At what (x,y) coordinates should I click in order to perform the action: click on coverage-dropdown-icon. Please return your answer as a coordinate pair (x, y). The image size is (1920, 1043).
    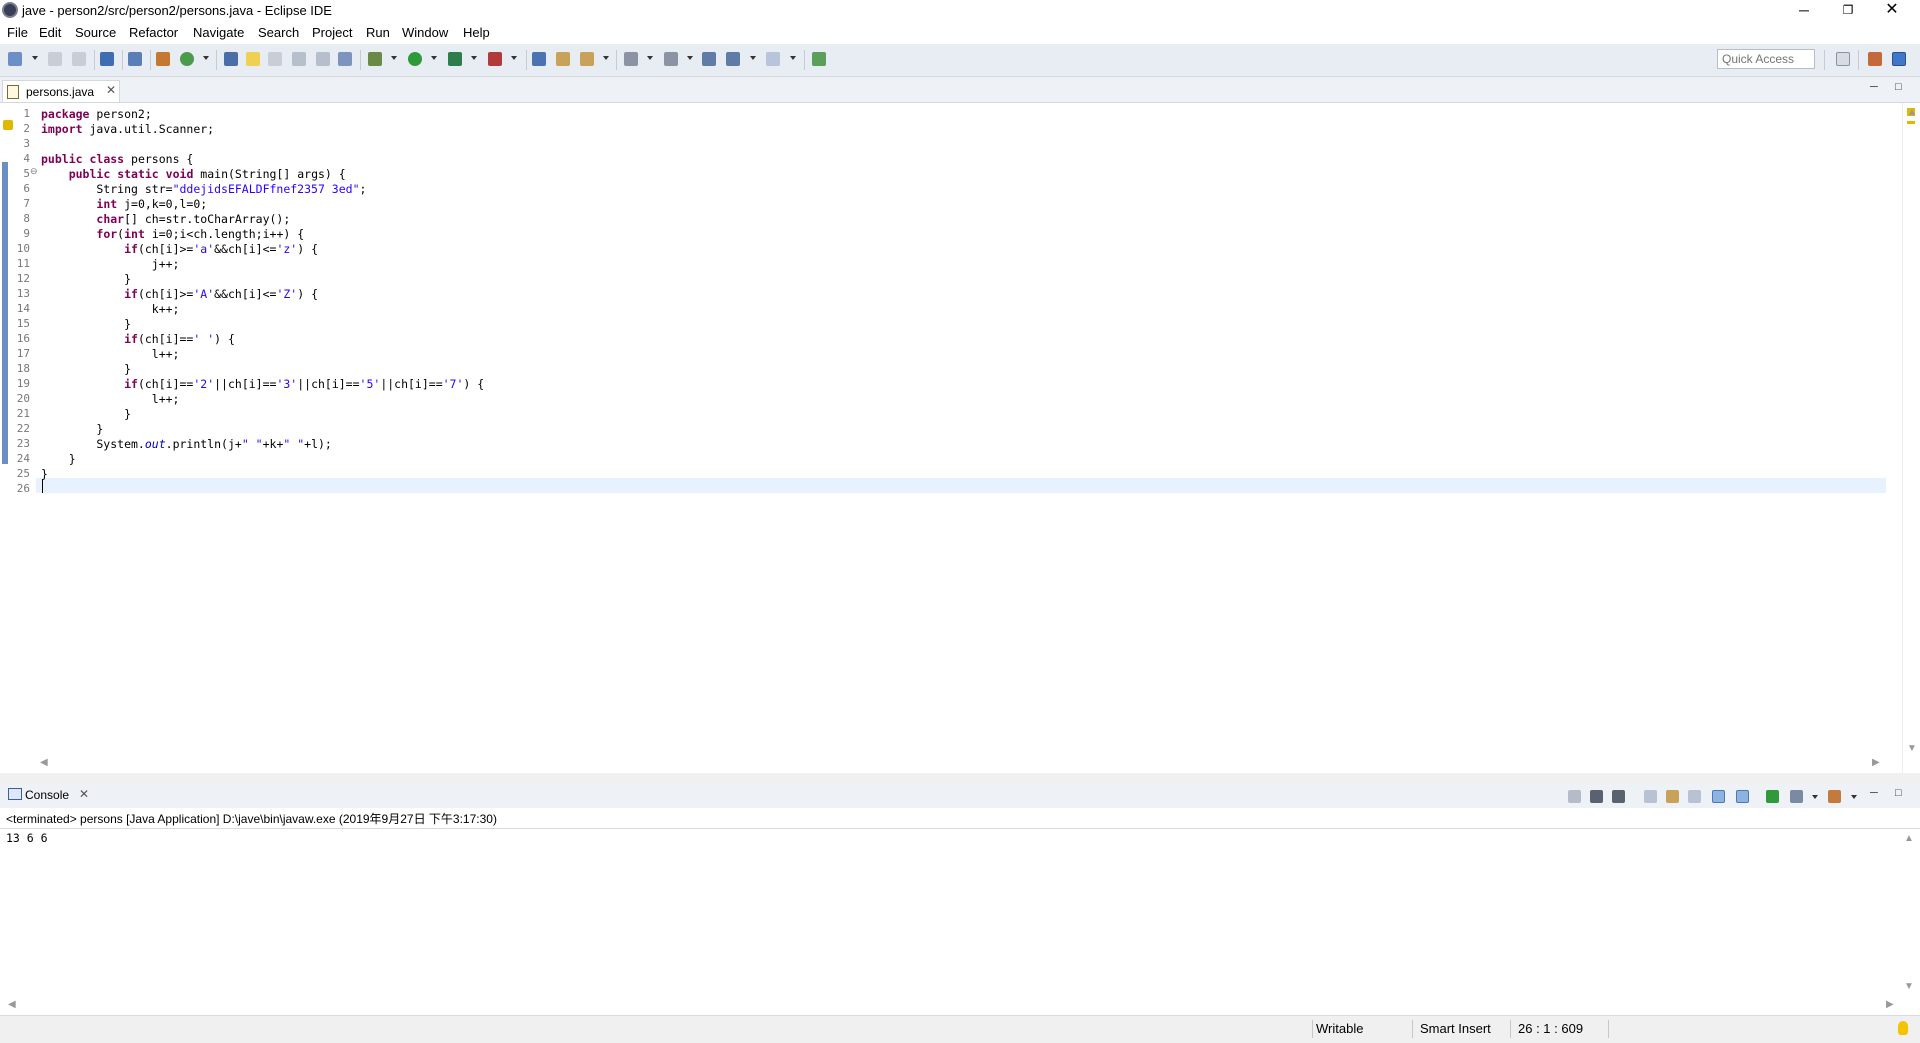
    Looking at the image, I should click on (474, 58).